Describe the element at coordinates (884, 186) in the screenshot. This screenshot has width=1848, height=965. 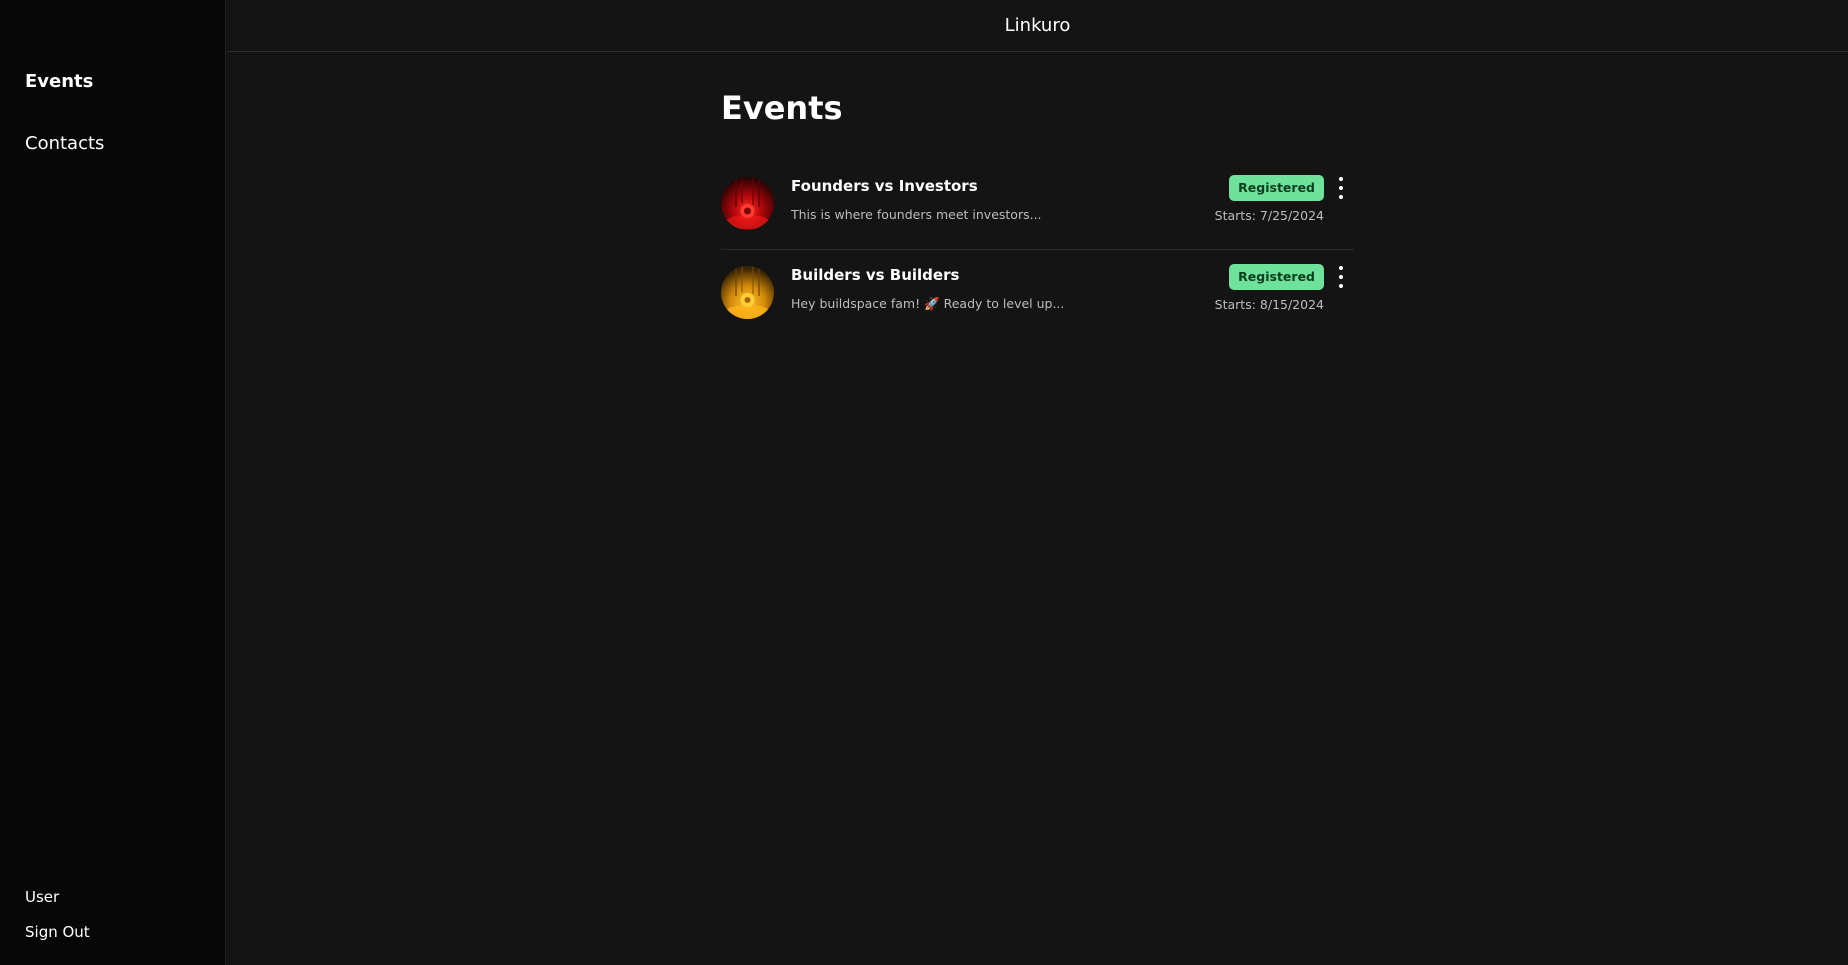
I see `event-title: Founders vs Investors` at that location.